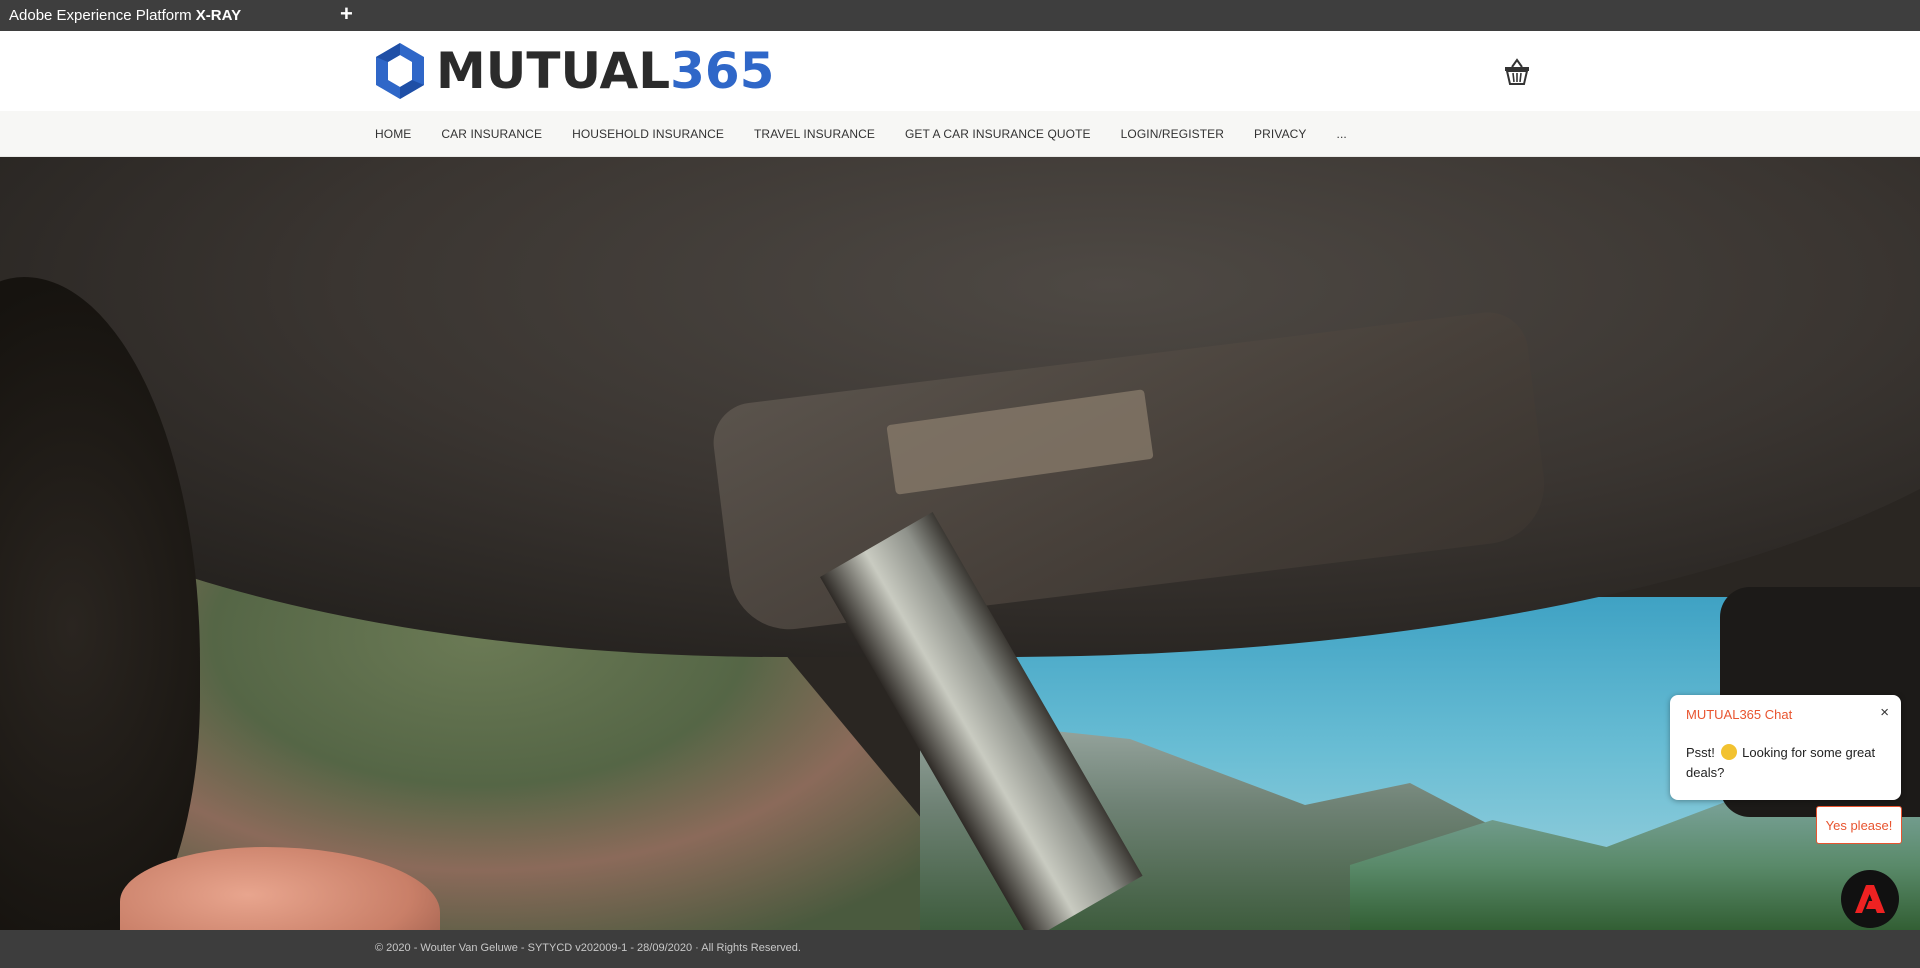 The height and width of the screenshot is (968, 1920). What do you see at coordinates (1728, 752) in the screenshot?
I see `smiley-icon` at bounding box center [1728, 752].